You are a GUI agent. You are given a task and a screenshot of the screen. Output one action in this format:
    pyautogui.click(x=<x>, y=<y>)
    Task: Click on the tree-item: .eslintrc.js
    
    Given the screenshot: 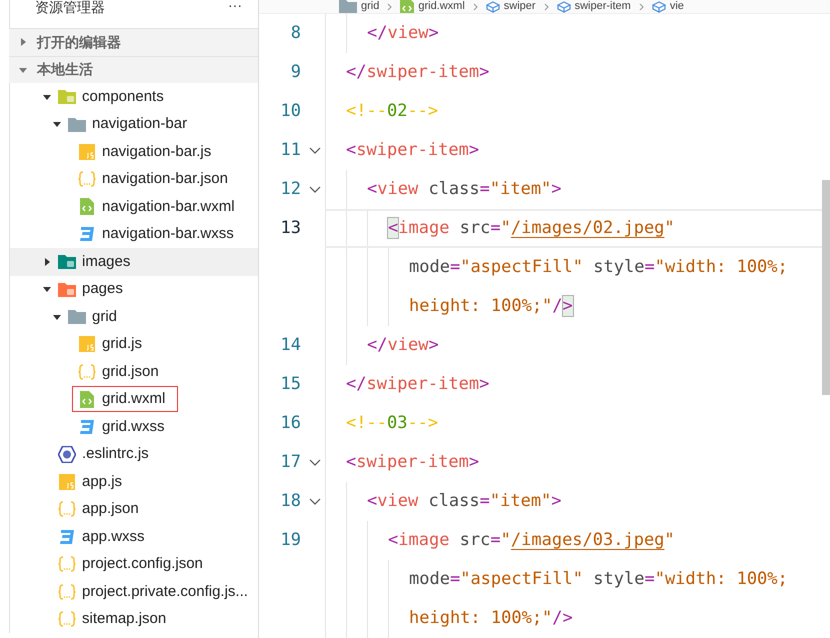 What is the action you would take?
    pyautogui.click(x=134, y=454)
    